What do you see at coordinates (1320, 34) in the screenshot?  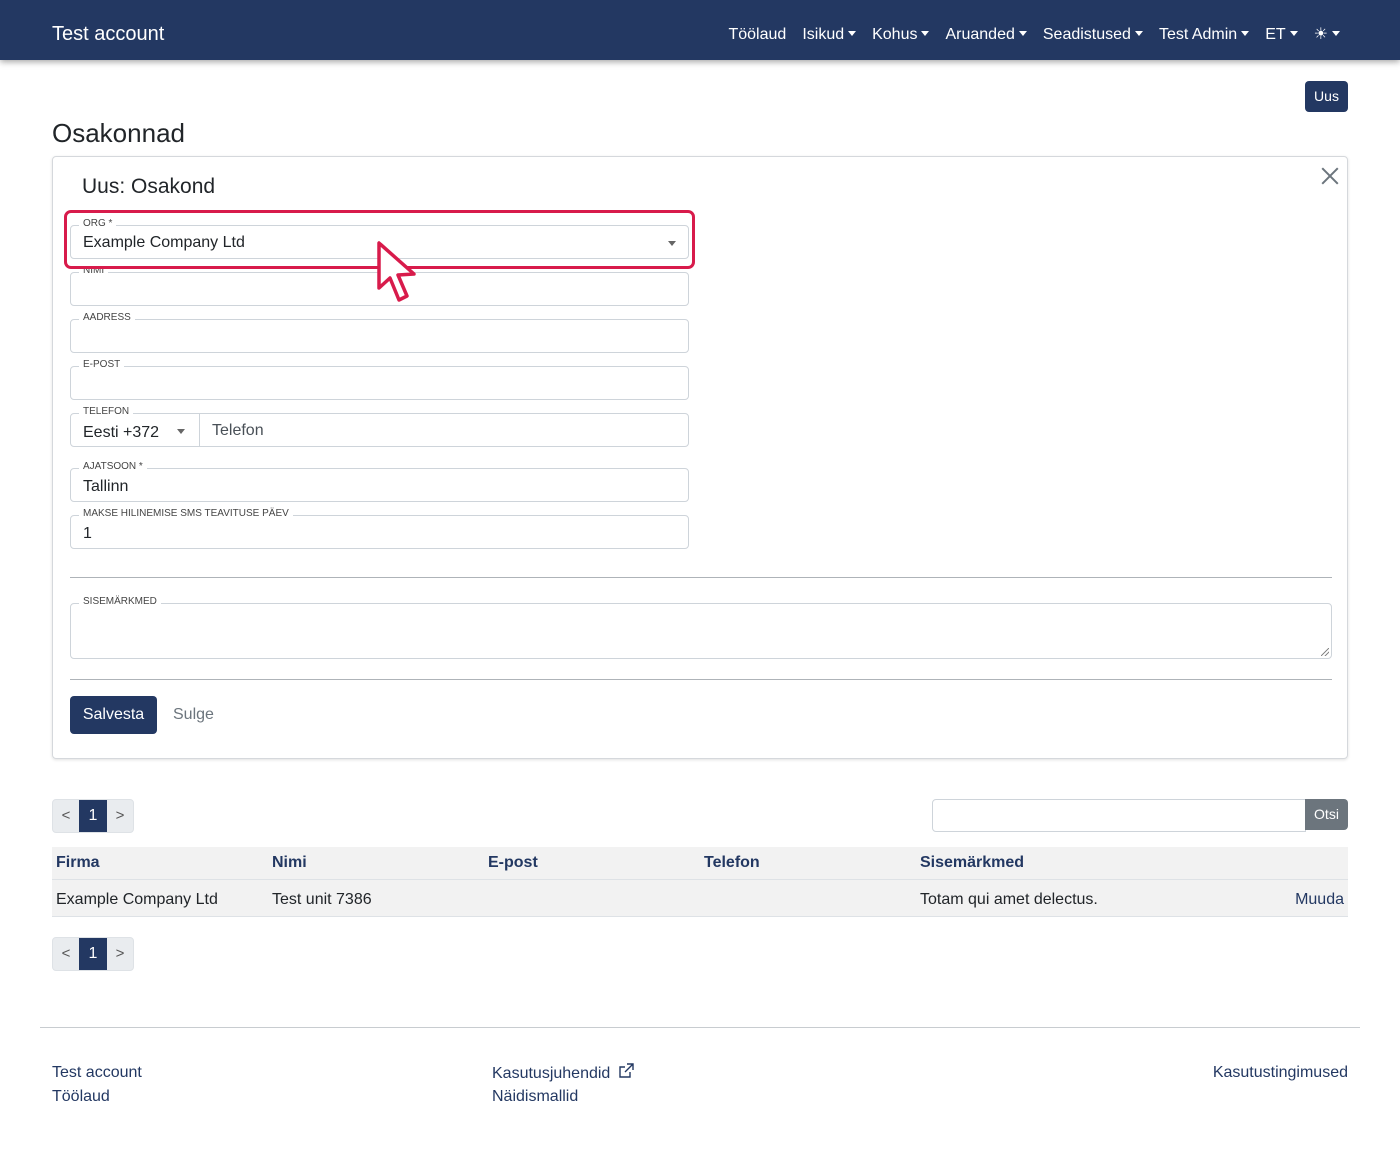 I see `sun-icon: ☀` at bounding box center [1320, 34].